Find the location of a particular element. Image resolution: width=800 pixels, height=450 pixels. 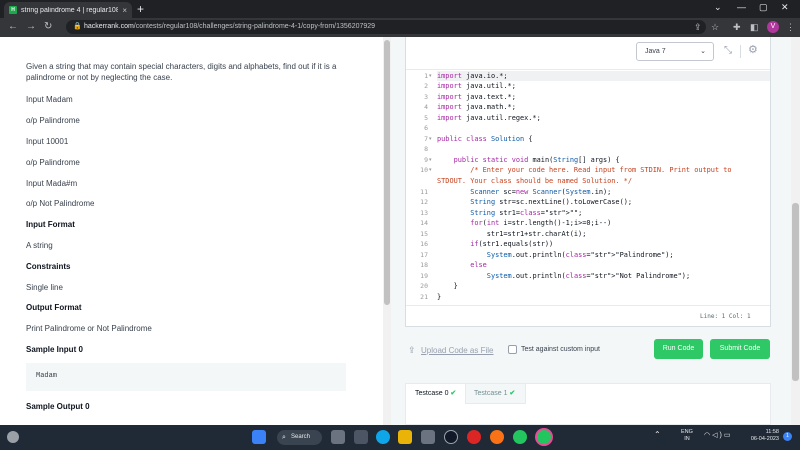

profile-avatar: V is located at coordinates (773, 27).